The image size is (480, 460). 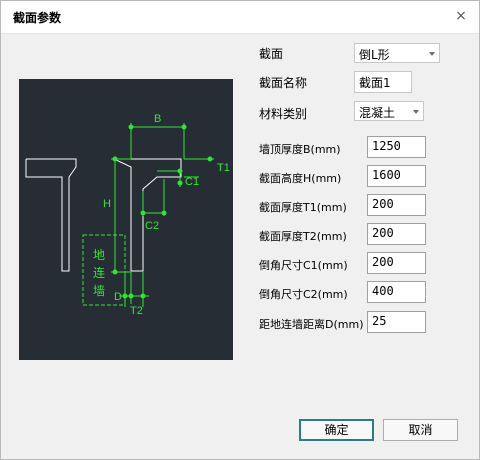 I want to click on label-c1: C1, so click(x=192, y=182).